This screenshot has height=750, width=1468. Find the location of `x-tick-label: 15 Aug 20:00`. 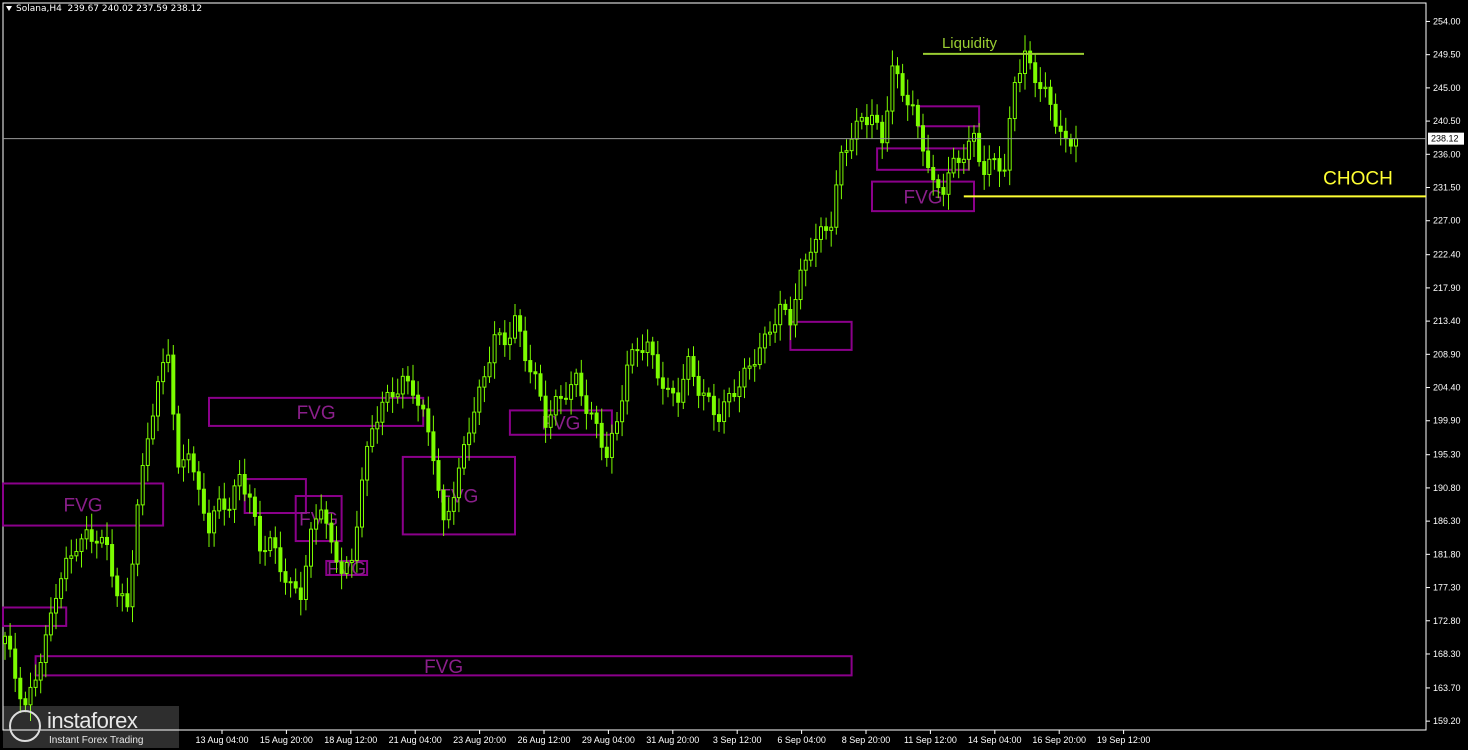

x-tick-label: 15 Aug 20:00 is located at coordinates (286, 740).